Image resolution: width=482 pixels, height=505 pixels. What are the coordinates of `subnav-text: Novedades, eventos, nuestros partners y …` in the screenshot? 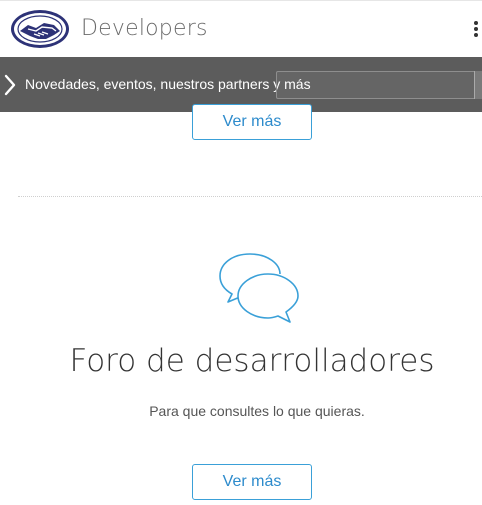 It's located at (168, 84).